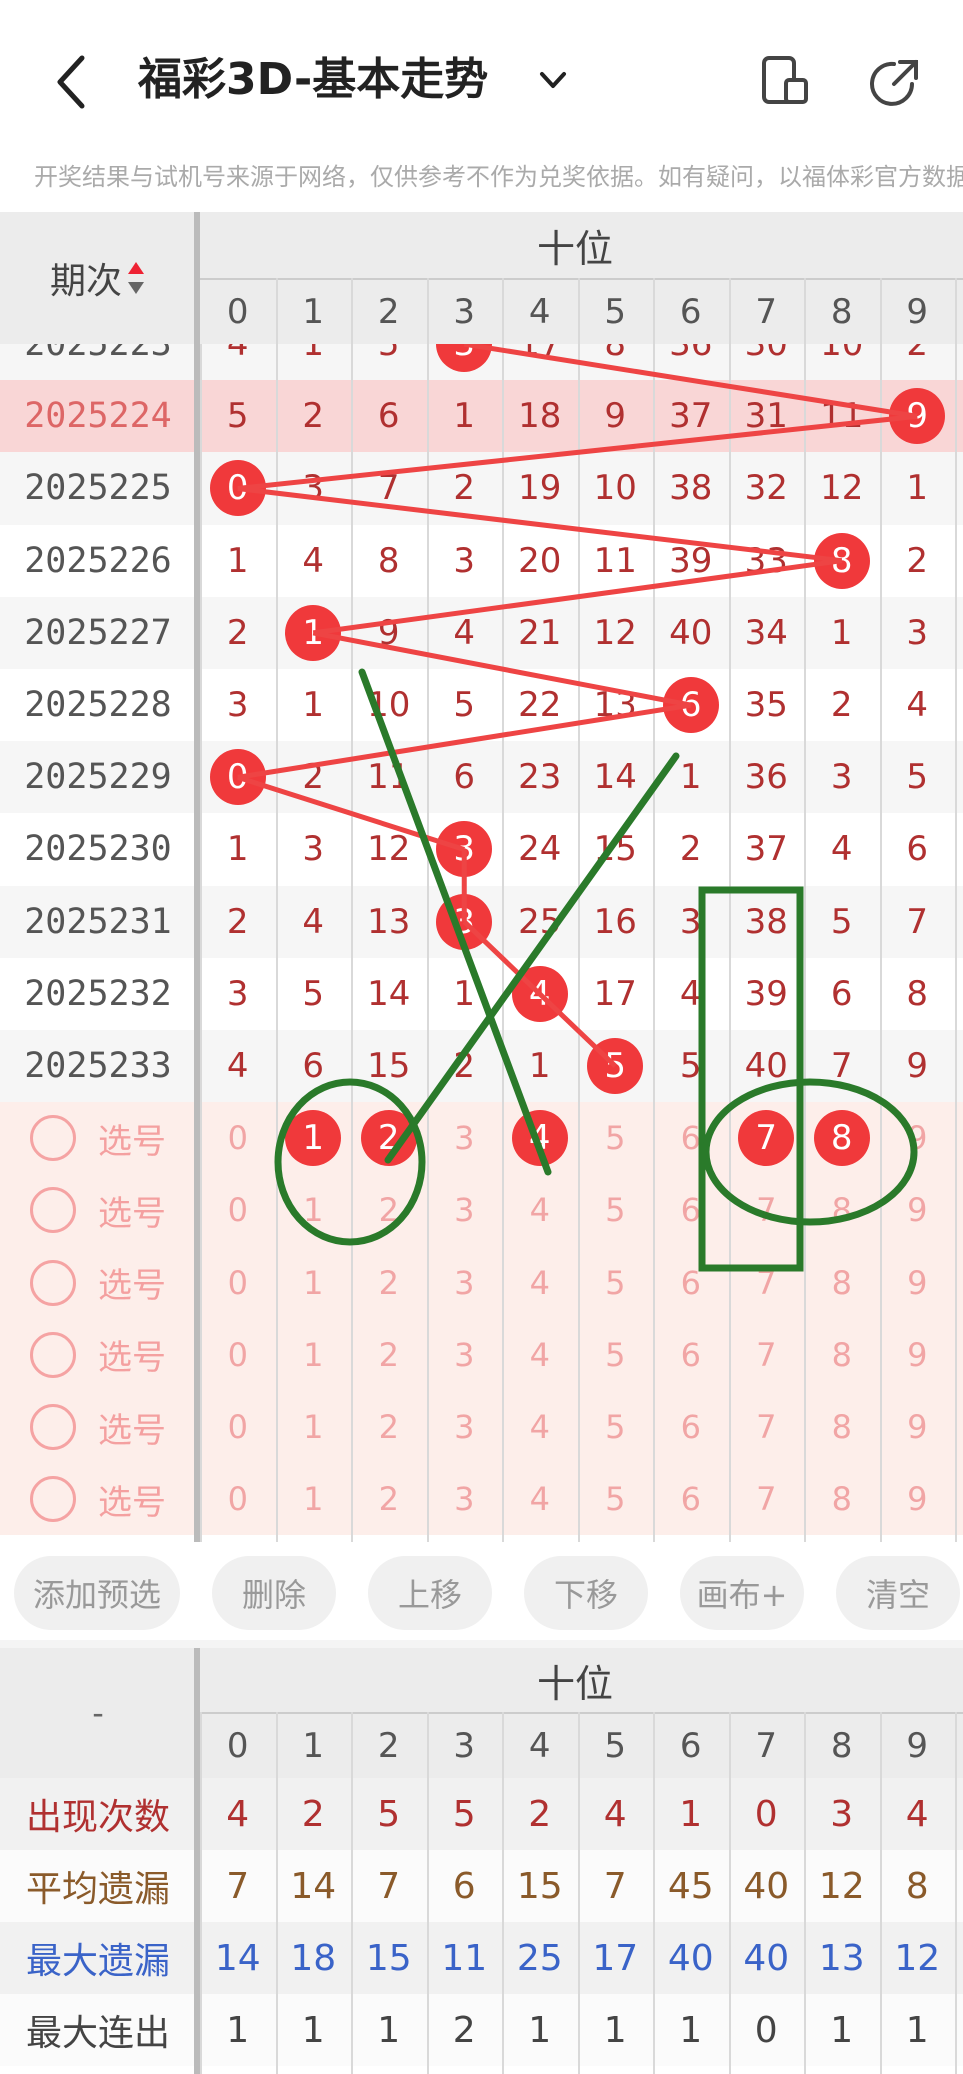  I want to click on stats-value: 18, so click(313, 1958).